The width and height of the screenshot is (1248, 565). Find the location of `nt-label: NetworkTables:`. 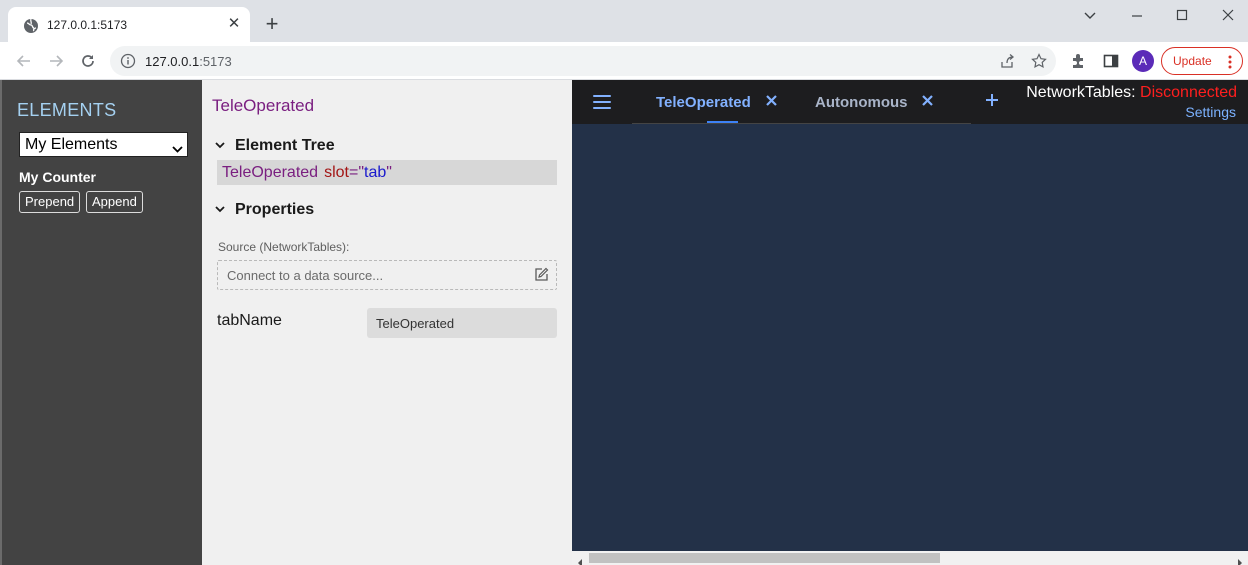

nt-label: NetworkTables: is located at coordinates (1081, 92).